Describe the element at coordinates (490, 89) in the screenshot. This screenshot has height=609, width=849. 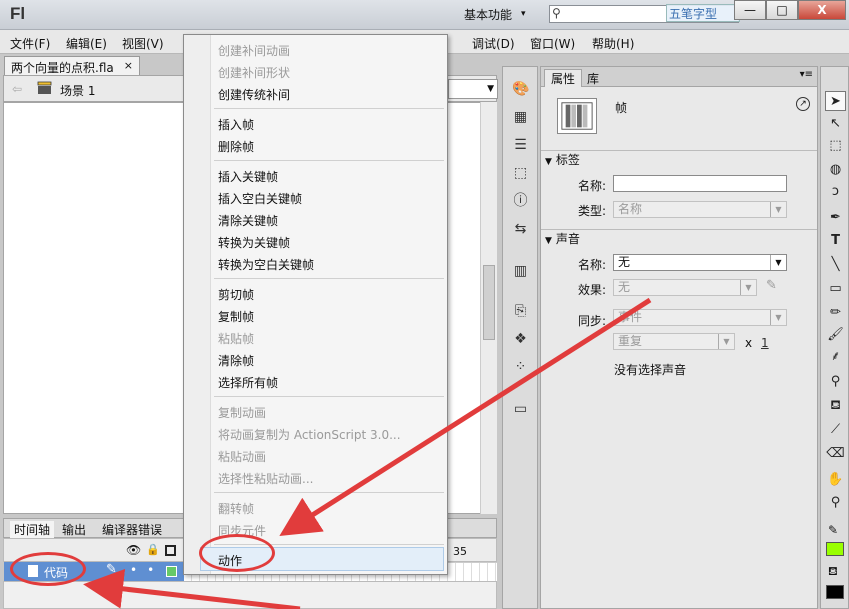
I see `chevron-down-icon: ▼` at that location.